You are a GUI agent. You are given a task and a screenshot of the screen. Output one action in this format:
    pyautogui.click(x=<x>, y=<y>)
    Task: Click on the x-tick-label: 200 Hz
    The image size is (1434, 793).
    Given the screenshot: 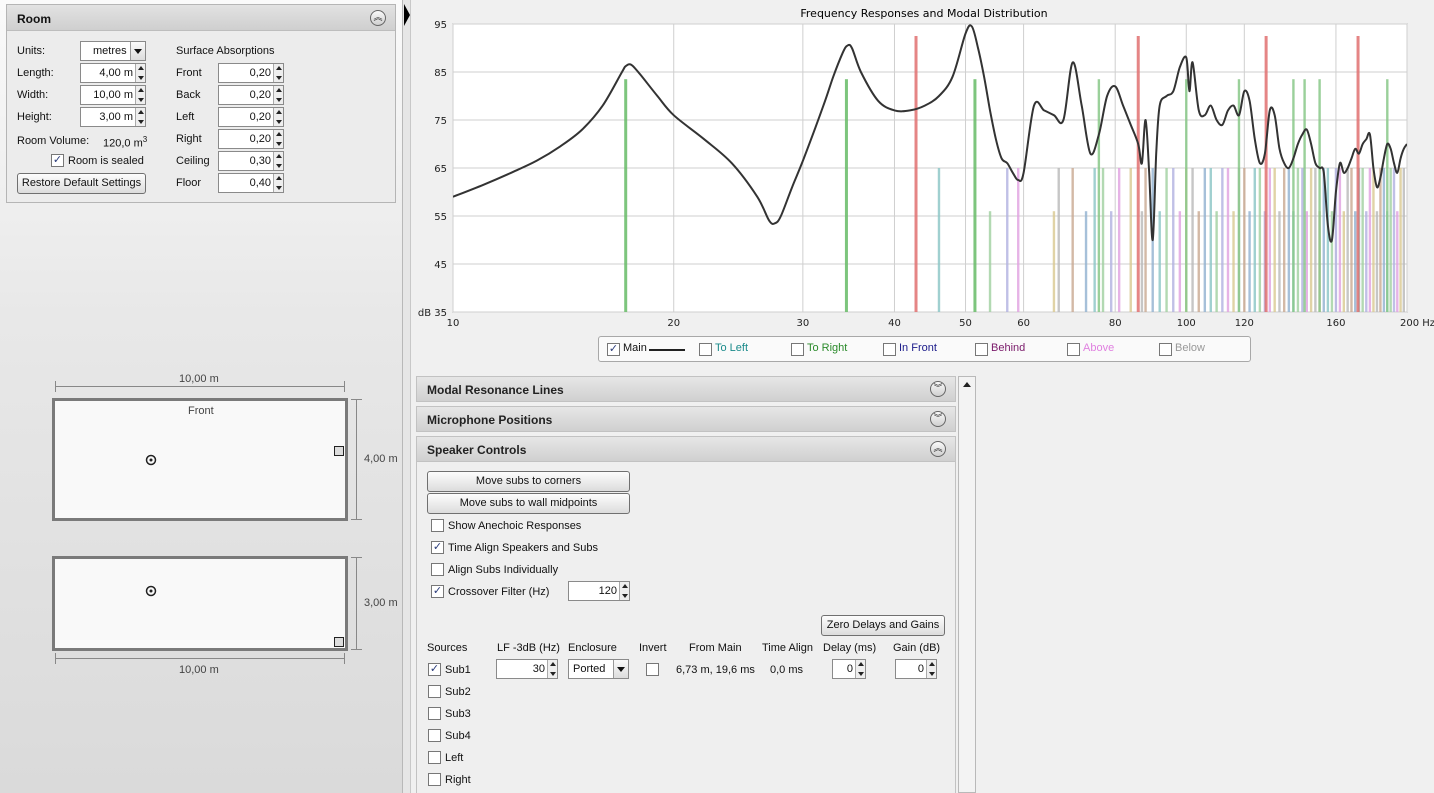 What is the action you would take?
    pyautogui.click(x=1417, y=323)
    